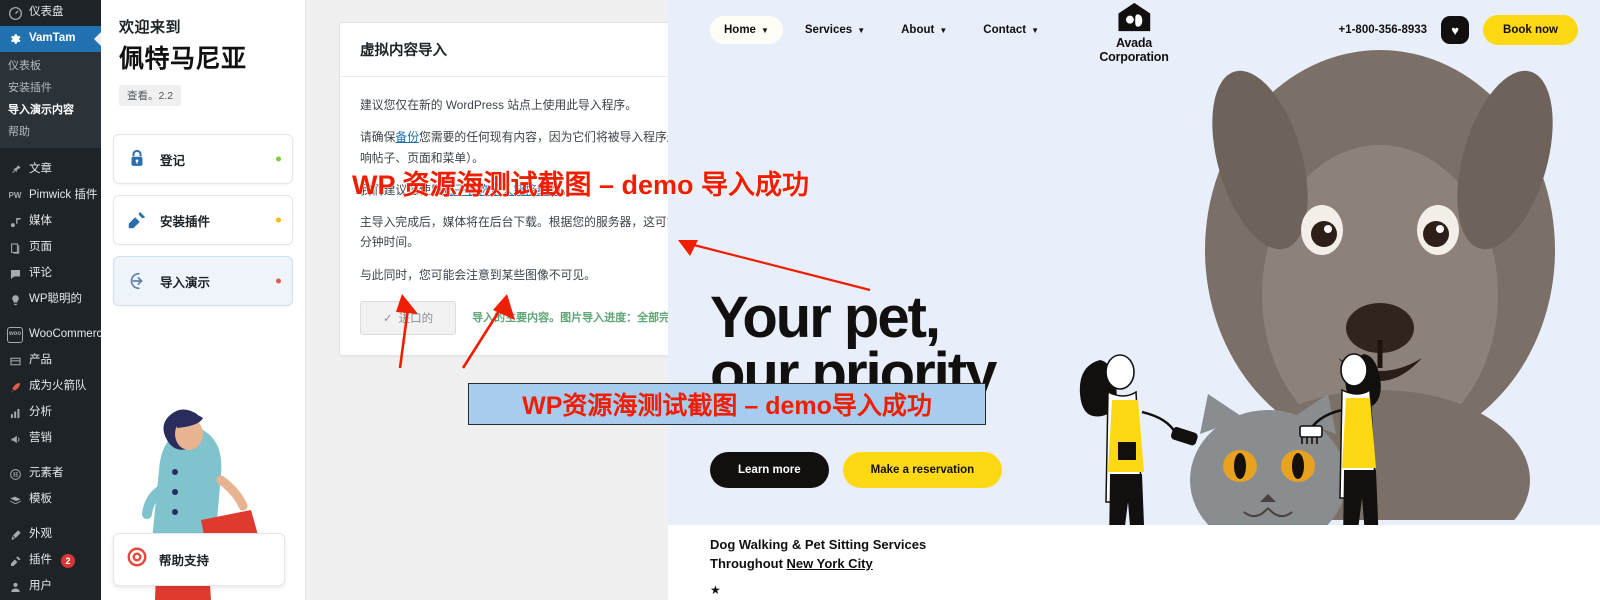 This screenshot has width=1600, height=600. I want to click on pet-house-icon, so click(1134, 17).